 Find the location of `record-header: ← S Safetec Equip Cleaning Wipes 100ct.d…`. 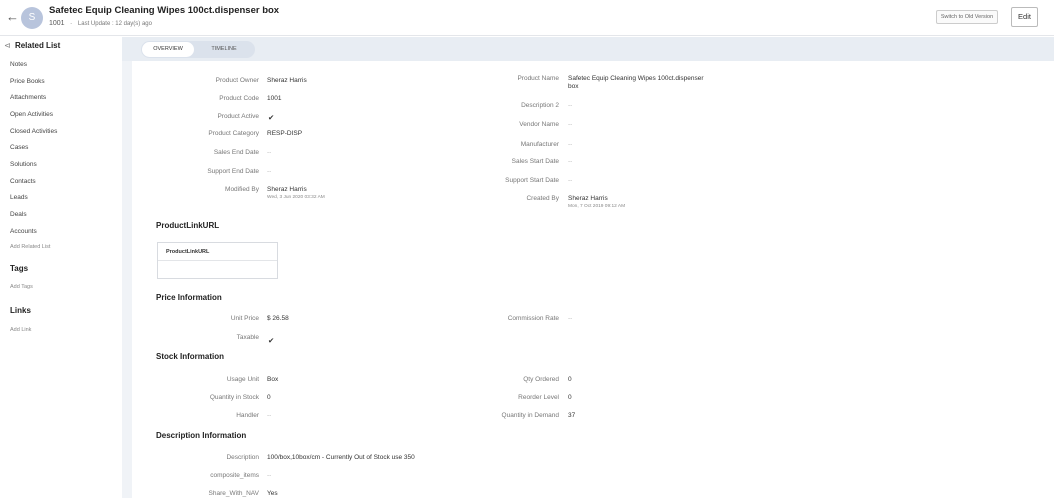

record-header: ← S Safetec Equip Cleaning Wipes 100ct.d… is located at coordinates (527, 18).